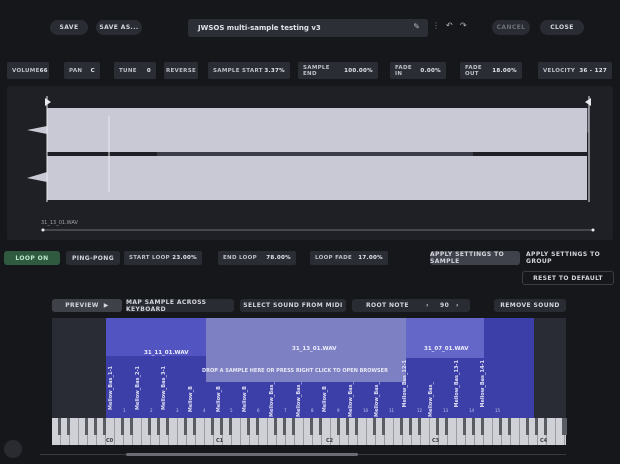 This screenshot has width=620, height=464. I want to click on close-button: CLOSE, so click(562, 27).